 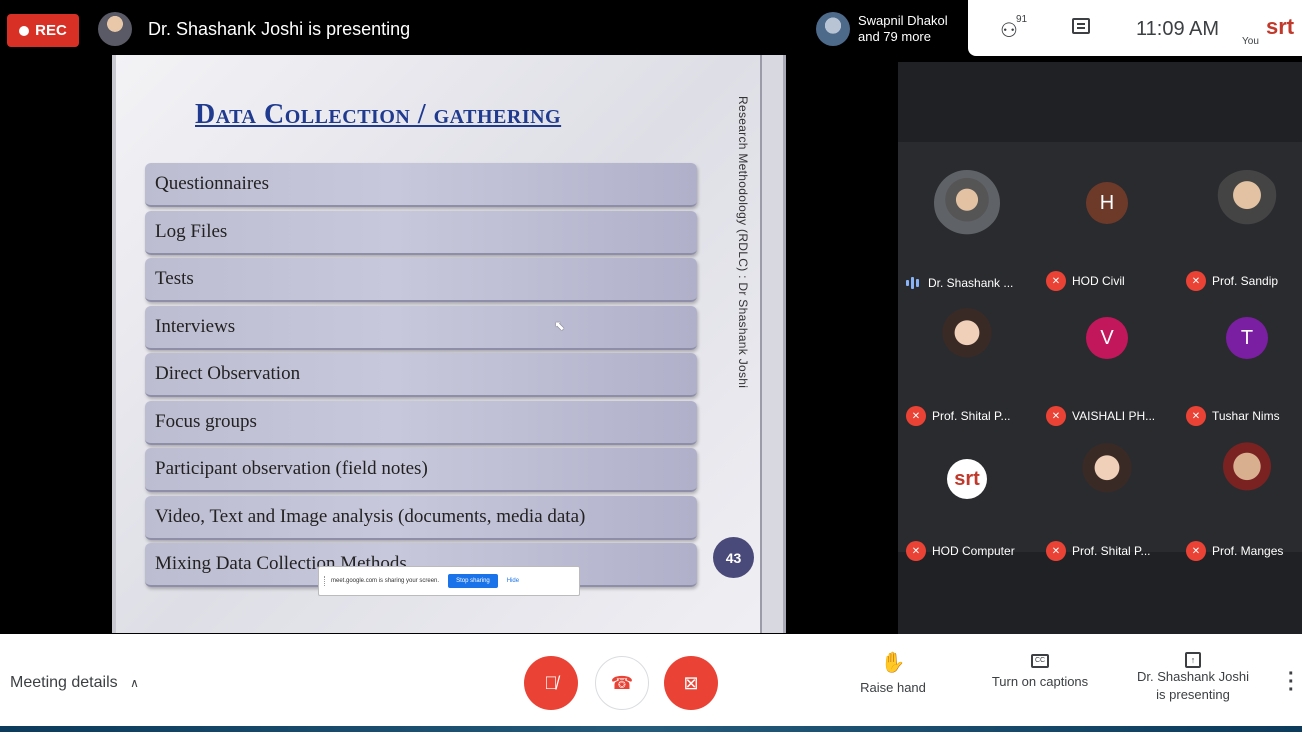 I want to click on viewer-more: and 79 more, so click(x=894, y=36).